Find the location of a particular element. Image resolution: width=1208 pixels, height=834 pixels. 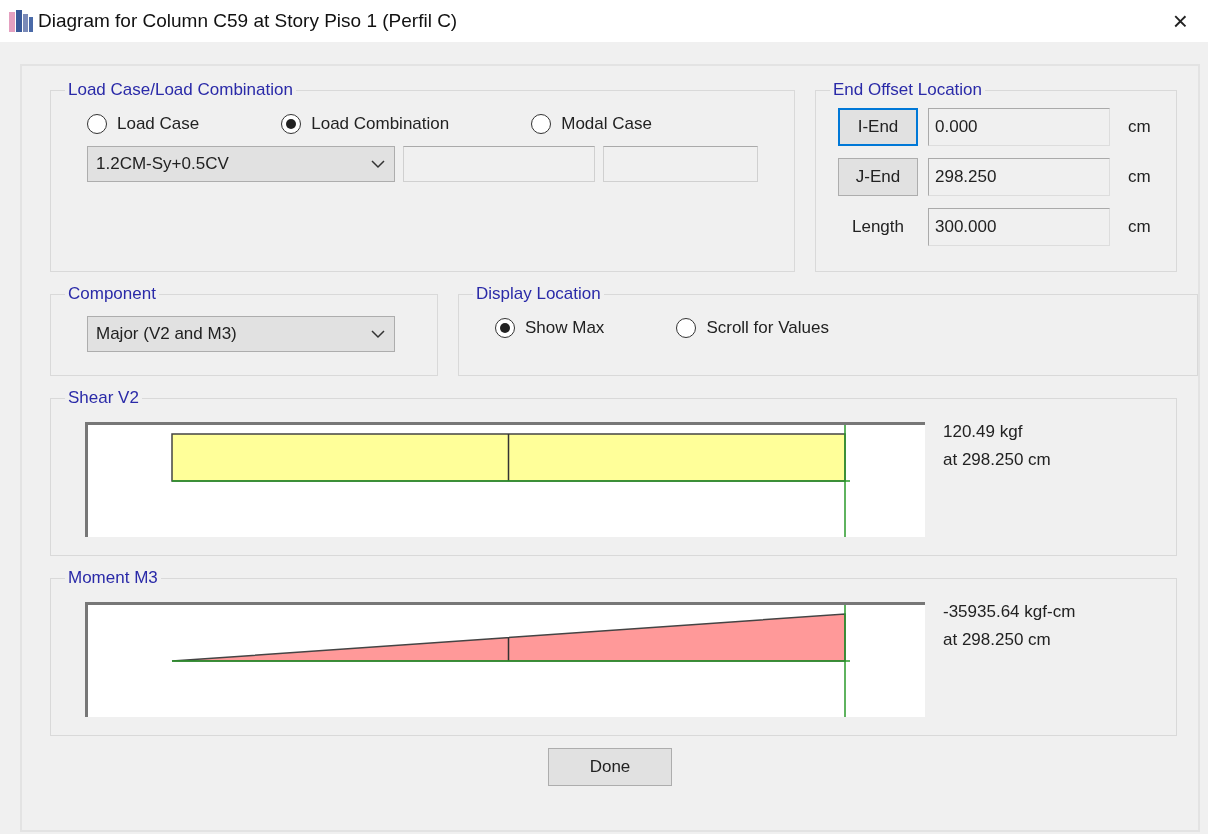

group-title: Load Case/Load Combination is located at coordinates (180, 90).